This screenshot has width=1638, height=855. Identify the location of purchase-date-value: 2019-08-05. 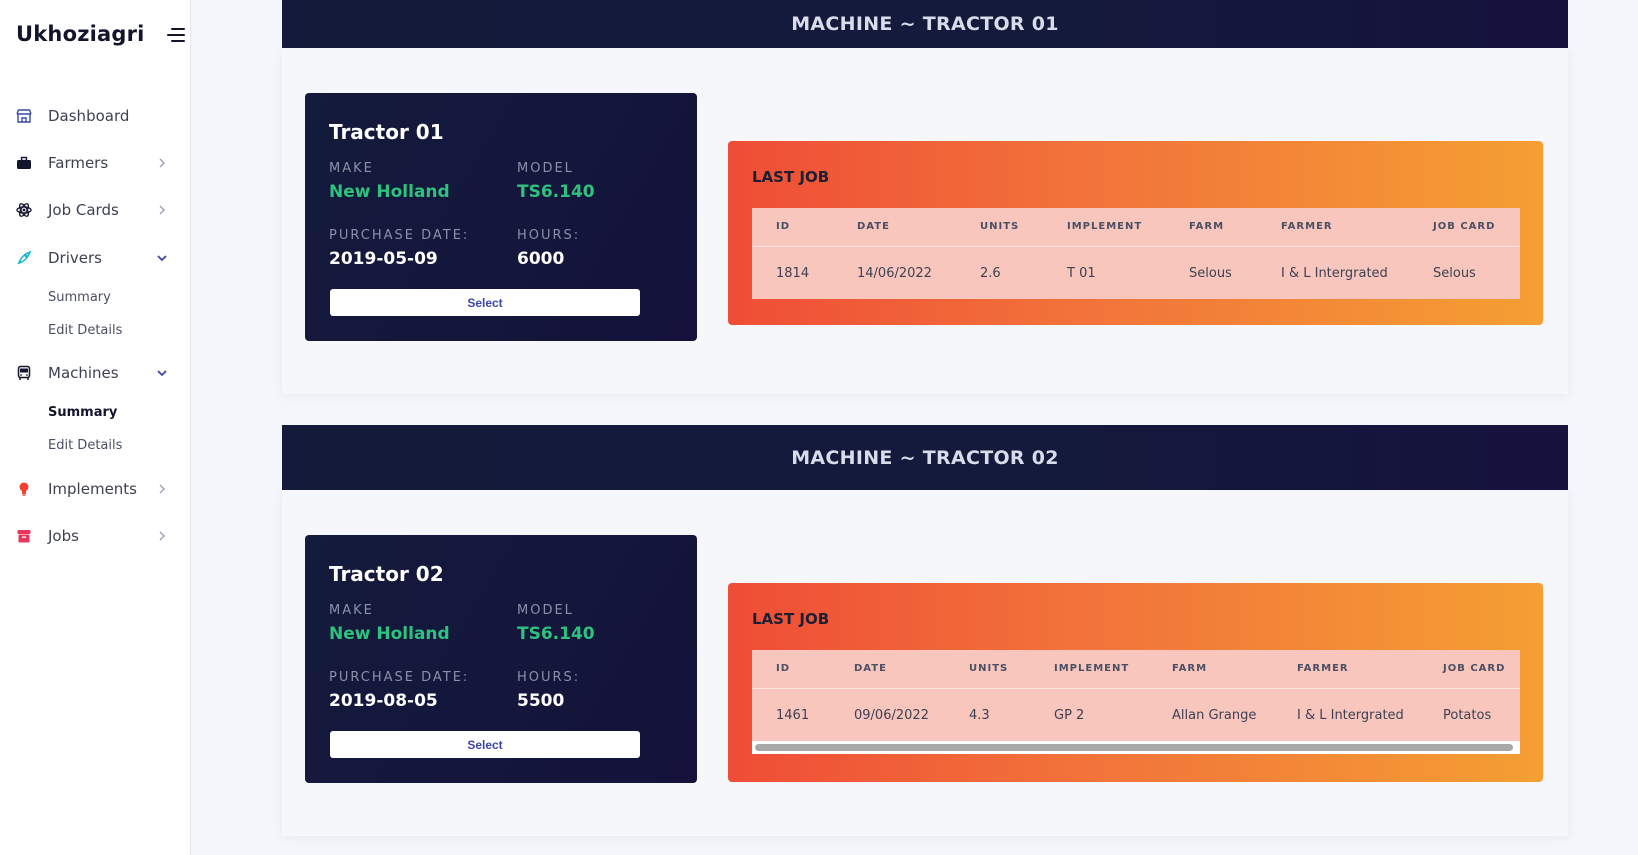
(383, 701).